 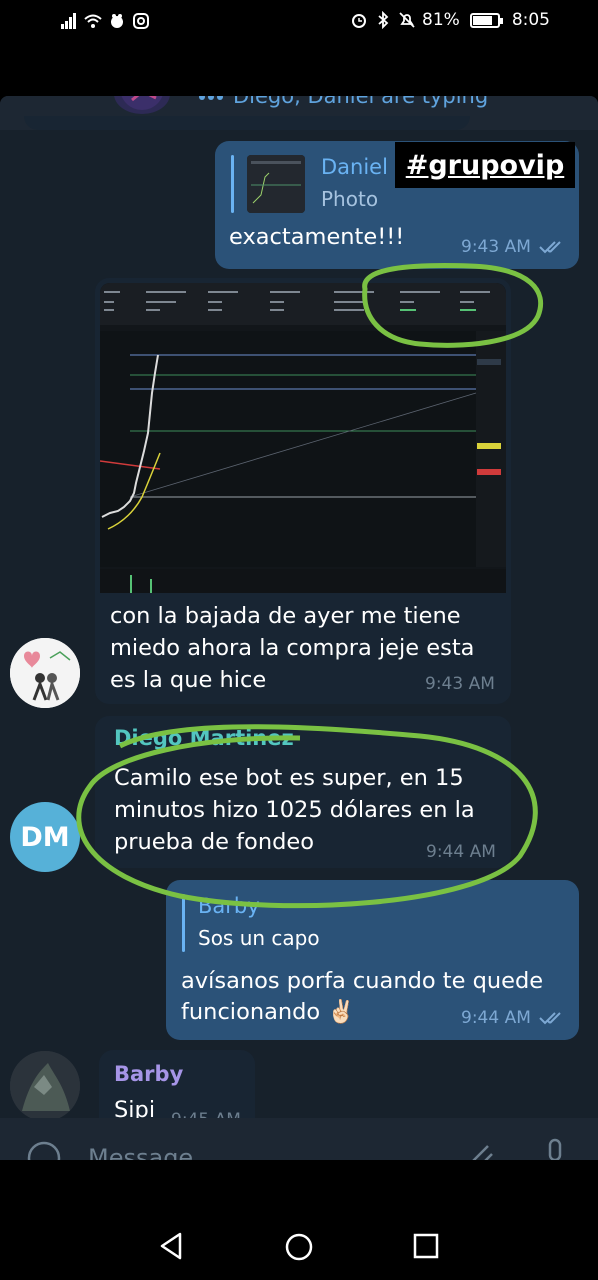 I want to click on attach-icon, so click(x=480, y=1148).